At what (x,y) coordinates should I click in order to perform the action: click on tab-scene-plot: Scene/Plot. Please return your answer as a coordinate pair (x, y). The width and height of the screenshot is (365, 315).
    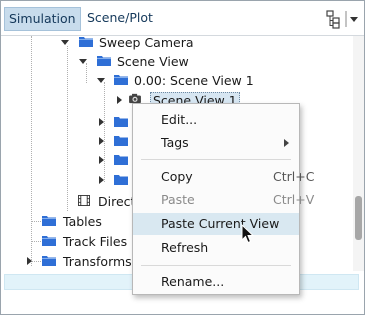
    Looking at the image, I should click on (120, 18).